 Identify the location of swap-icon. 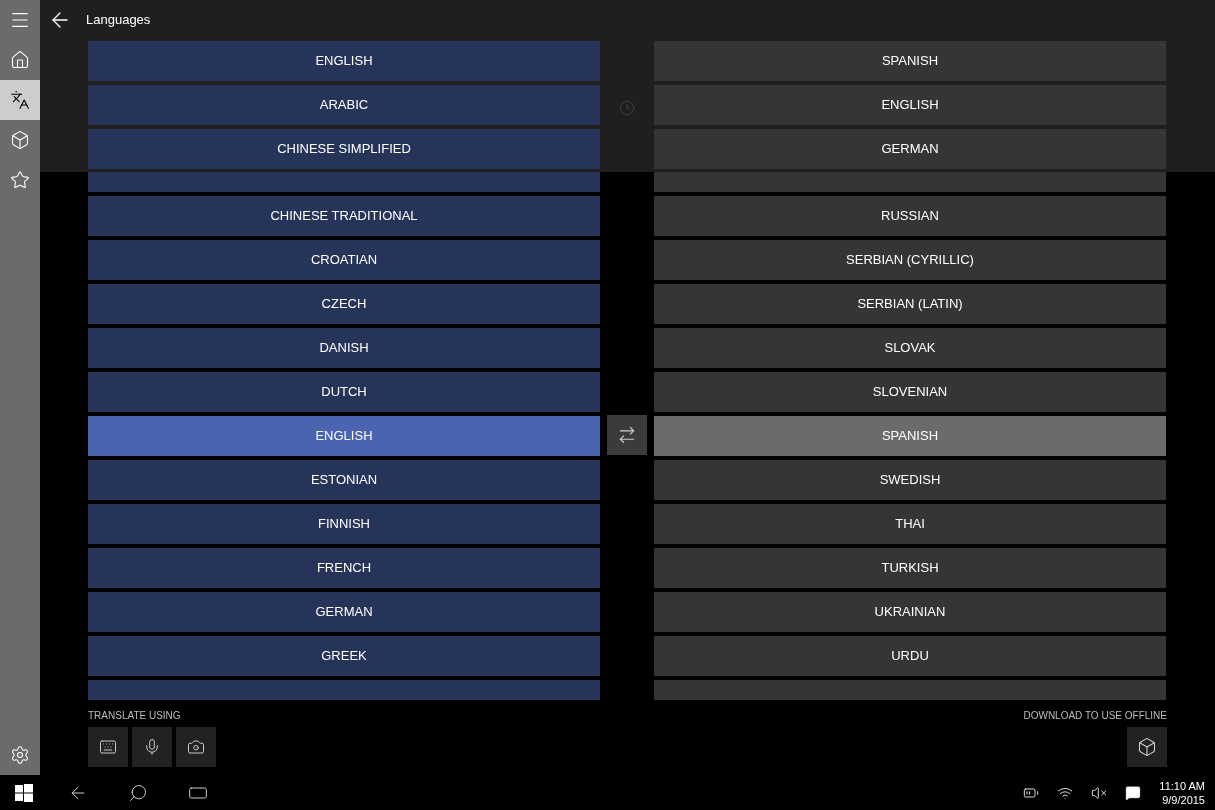
(627, 435).